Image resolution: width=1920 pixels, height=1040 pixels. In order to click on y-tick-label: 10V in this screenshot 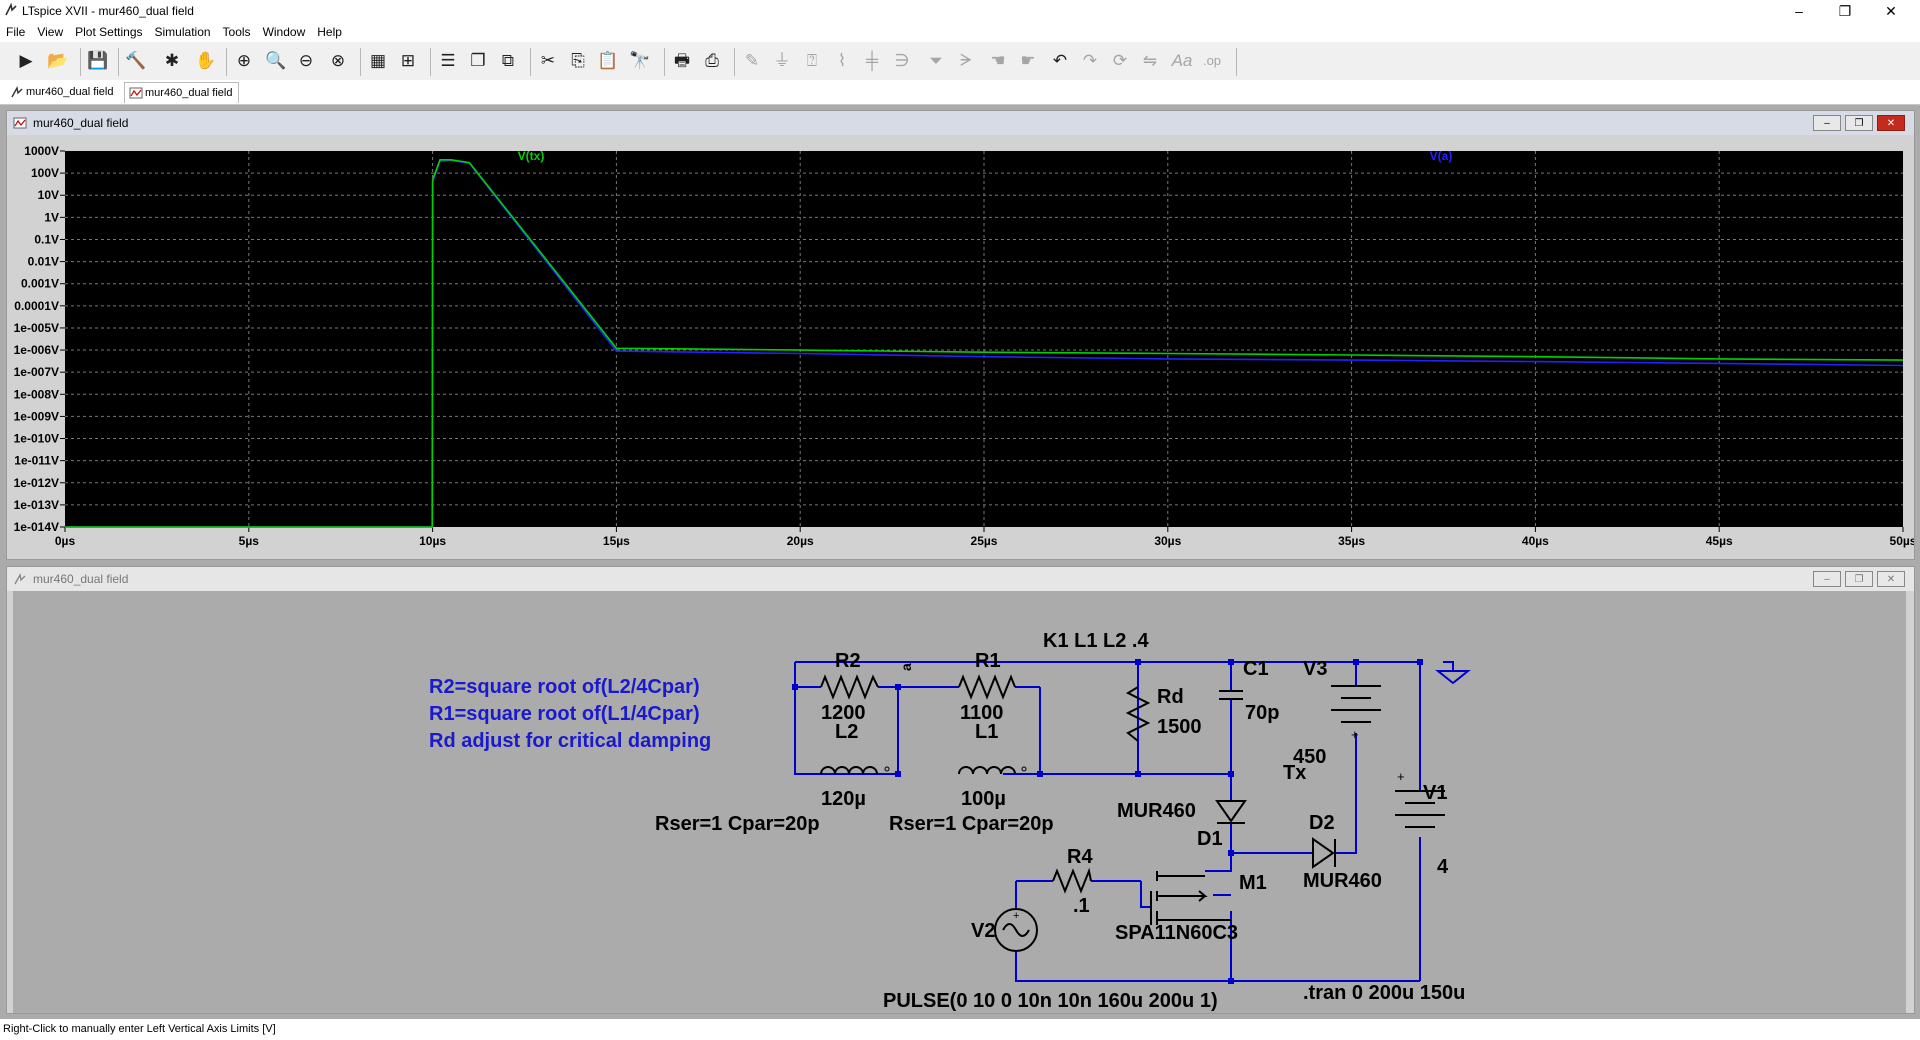, I will do `click(48, 195)`.